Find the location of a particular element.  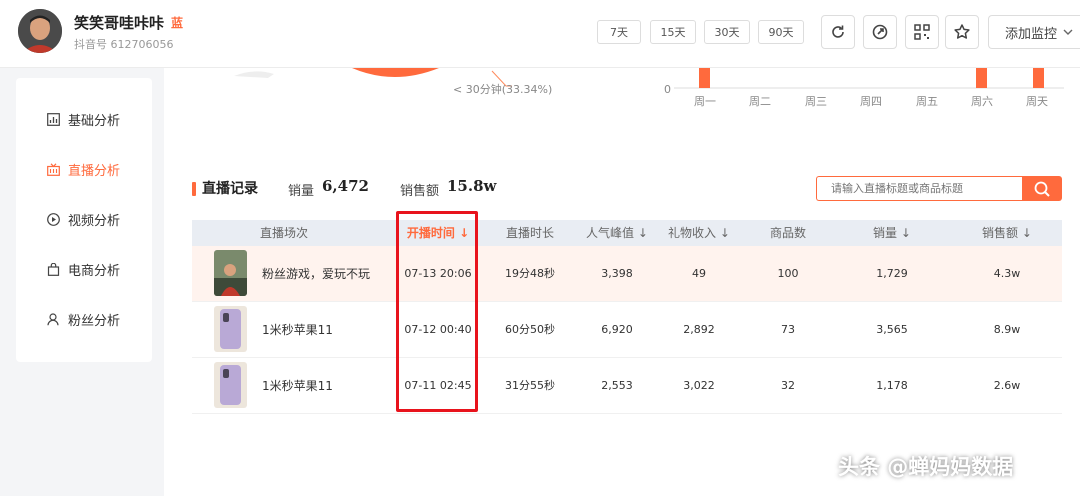

gift: 2,892 is located at coordinates (699, 329).